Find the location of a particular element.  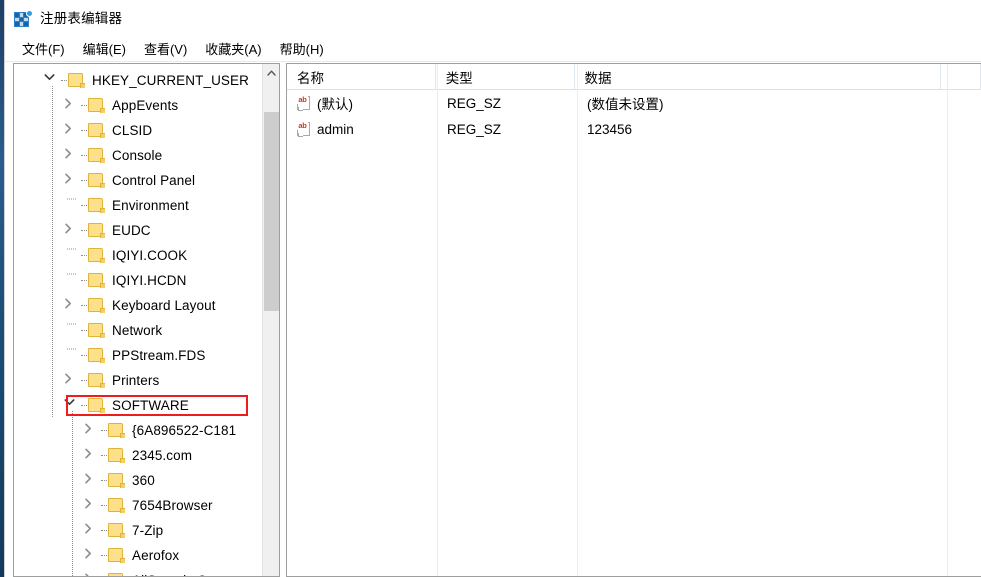

tree-rail is located at coordinates (52, 251).